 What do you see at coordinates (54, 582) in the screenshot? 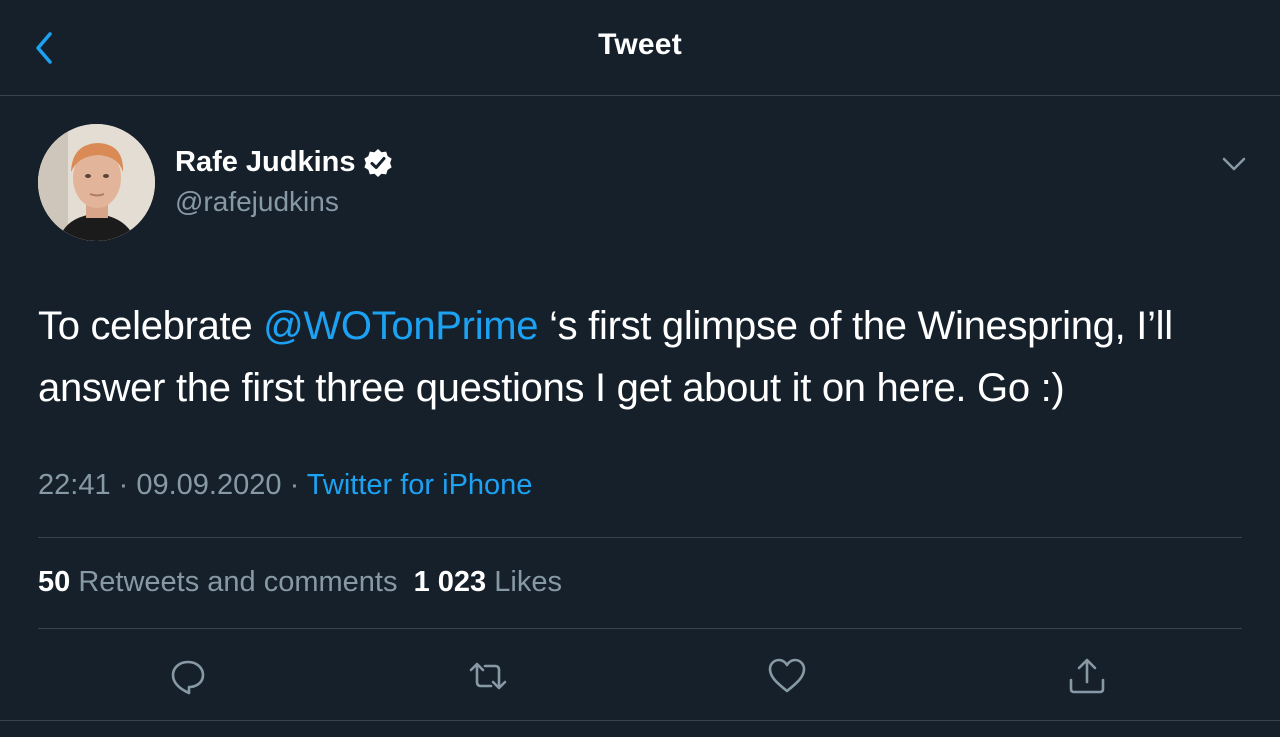
I see `retweets-count: 50` at bounding box center [54, 582].